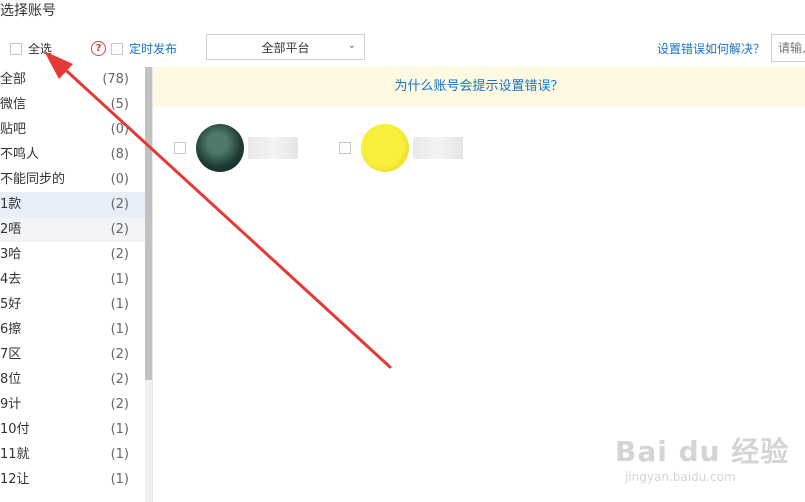  I want to click on baidu-jingyan-watermark: Bai du 经验 jingyan.baidu.com, so click(702, 459).